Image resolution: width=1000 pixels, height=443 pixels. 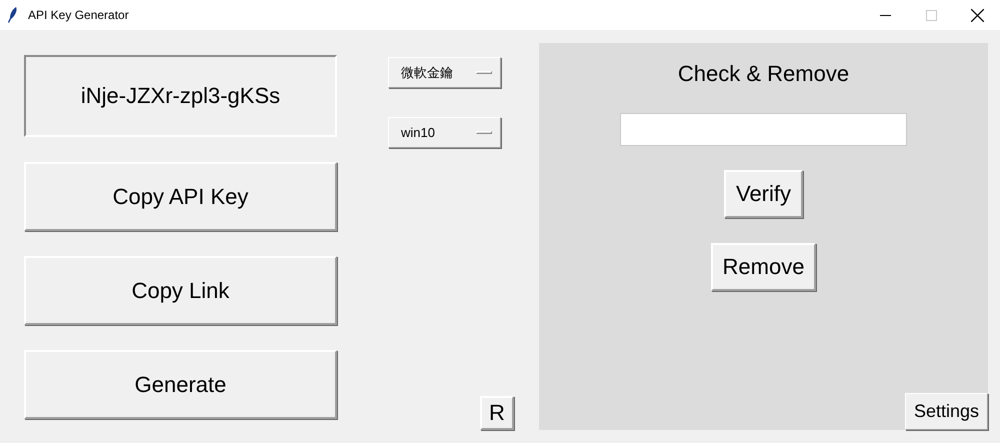 What do you see at coordinates (764, 194) in the screenshot?
I see `verify-button: Verify` at bounding box center [764, 194].